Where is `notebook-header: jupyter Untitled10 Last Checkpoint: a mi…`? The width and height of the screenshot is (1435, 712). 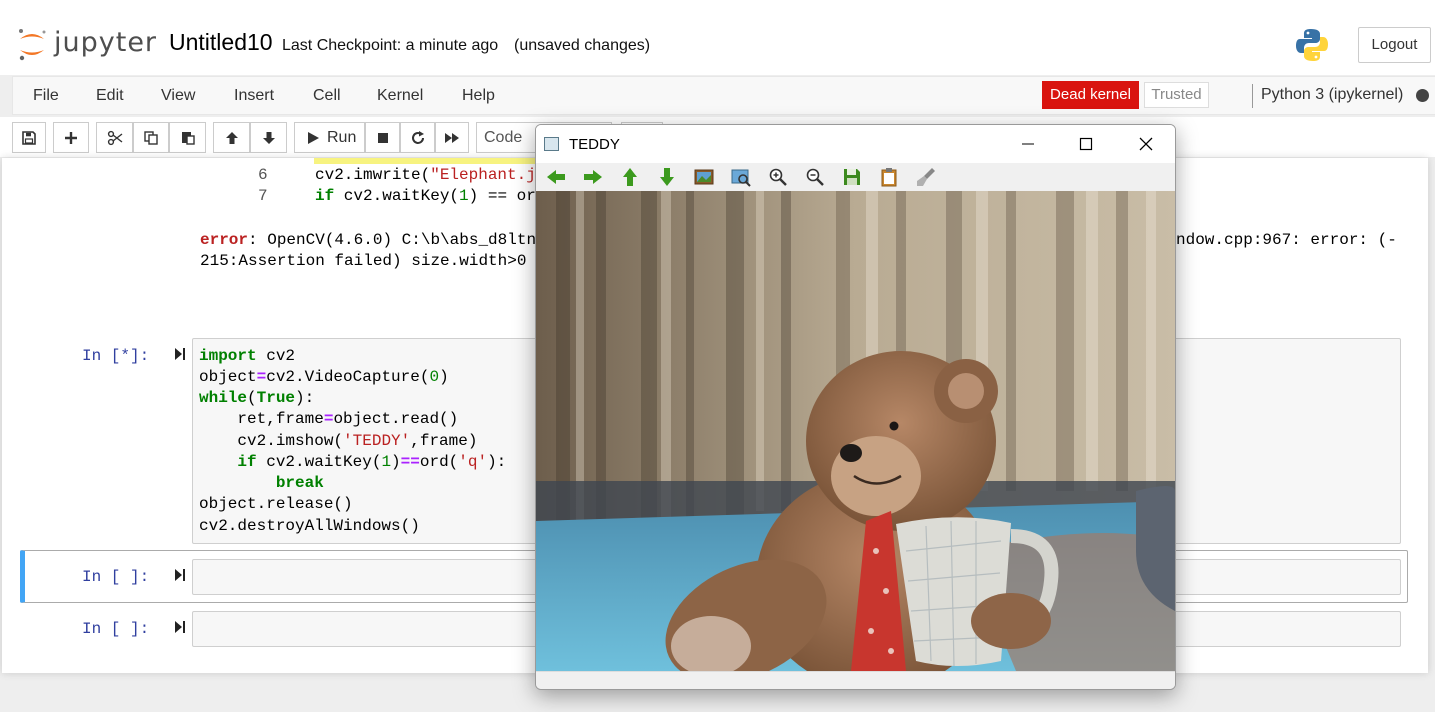
notebook-header: jupyter Untitled10 Last Checkpoint: a mi… is located at coordinates (717, 37).